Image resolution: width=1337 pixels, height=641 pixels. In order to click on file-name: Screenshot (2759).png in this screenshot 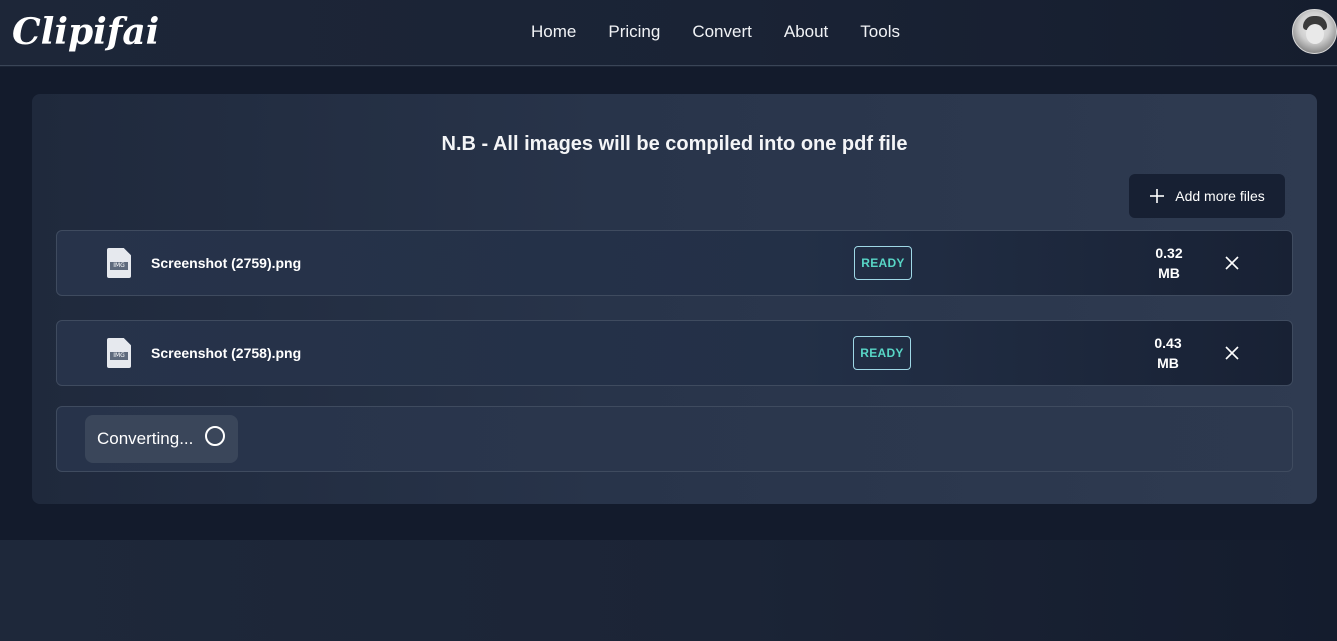, I will do `click(226, 263)`.